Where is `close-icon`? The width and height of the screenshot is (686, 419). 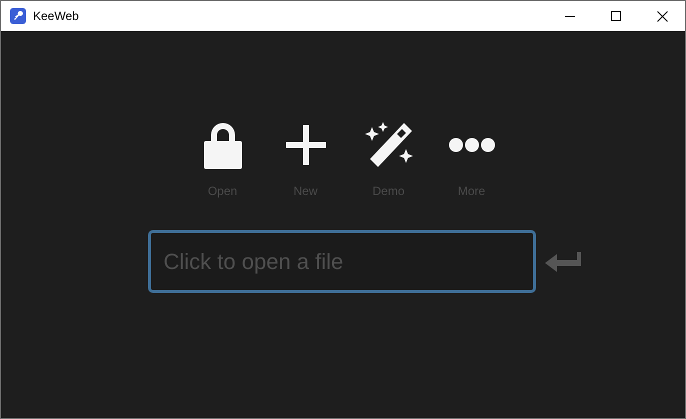
close-icon is located at coordinates (662, 16).